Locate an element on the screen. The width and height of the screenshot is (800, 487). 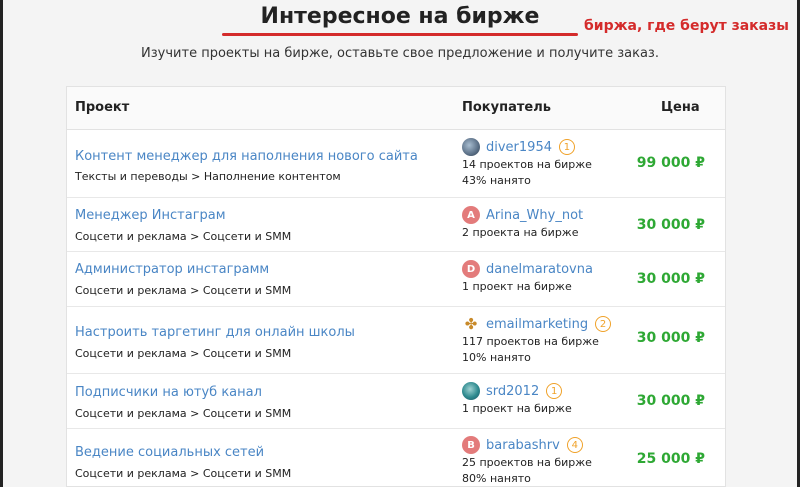
column-header-project: Проект is located at coordinates (102, 107).